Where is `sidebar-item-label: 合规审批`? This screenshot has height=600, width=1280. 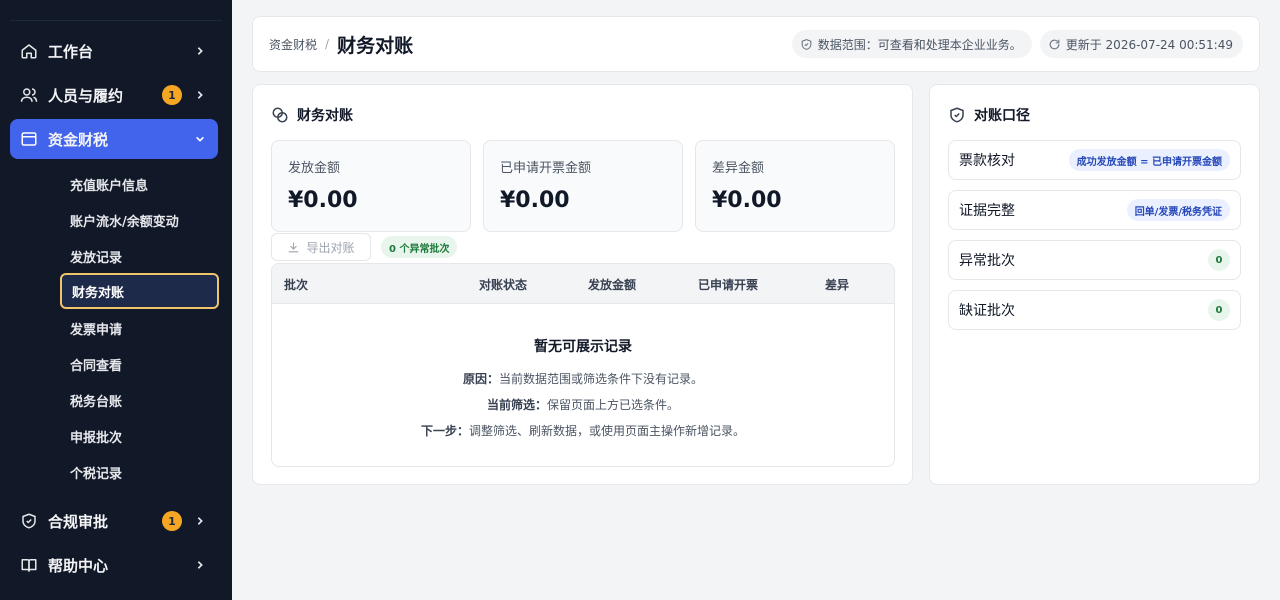 sidebar-item-label: 合规审批 is located at coordinates (78, 521).